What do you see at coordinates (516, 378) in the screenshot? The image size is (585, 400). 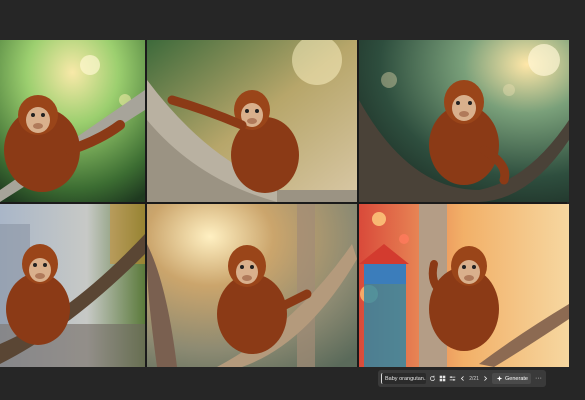 I see `generate-label: Generate` at bounding box center [516, 378].